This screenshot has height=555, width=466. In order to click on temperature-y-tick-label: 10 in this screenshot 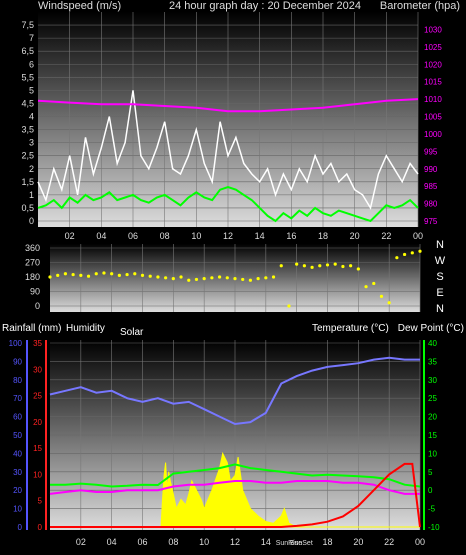, I will do `click(432, 453)`.